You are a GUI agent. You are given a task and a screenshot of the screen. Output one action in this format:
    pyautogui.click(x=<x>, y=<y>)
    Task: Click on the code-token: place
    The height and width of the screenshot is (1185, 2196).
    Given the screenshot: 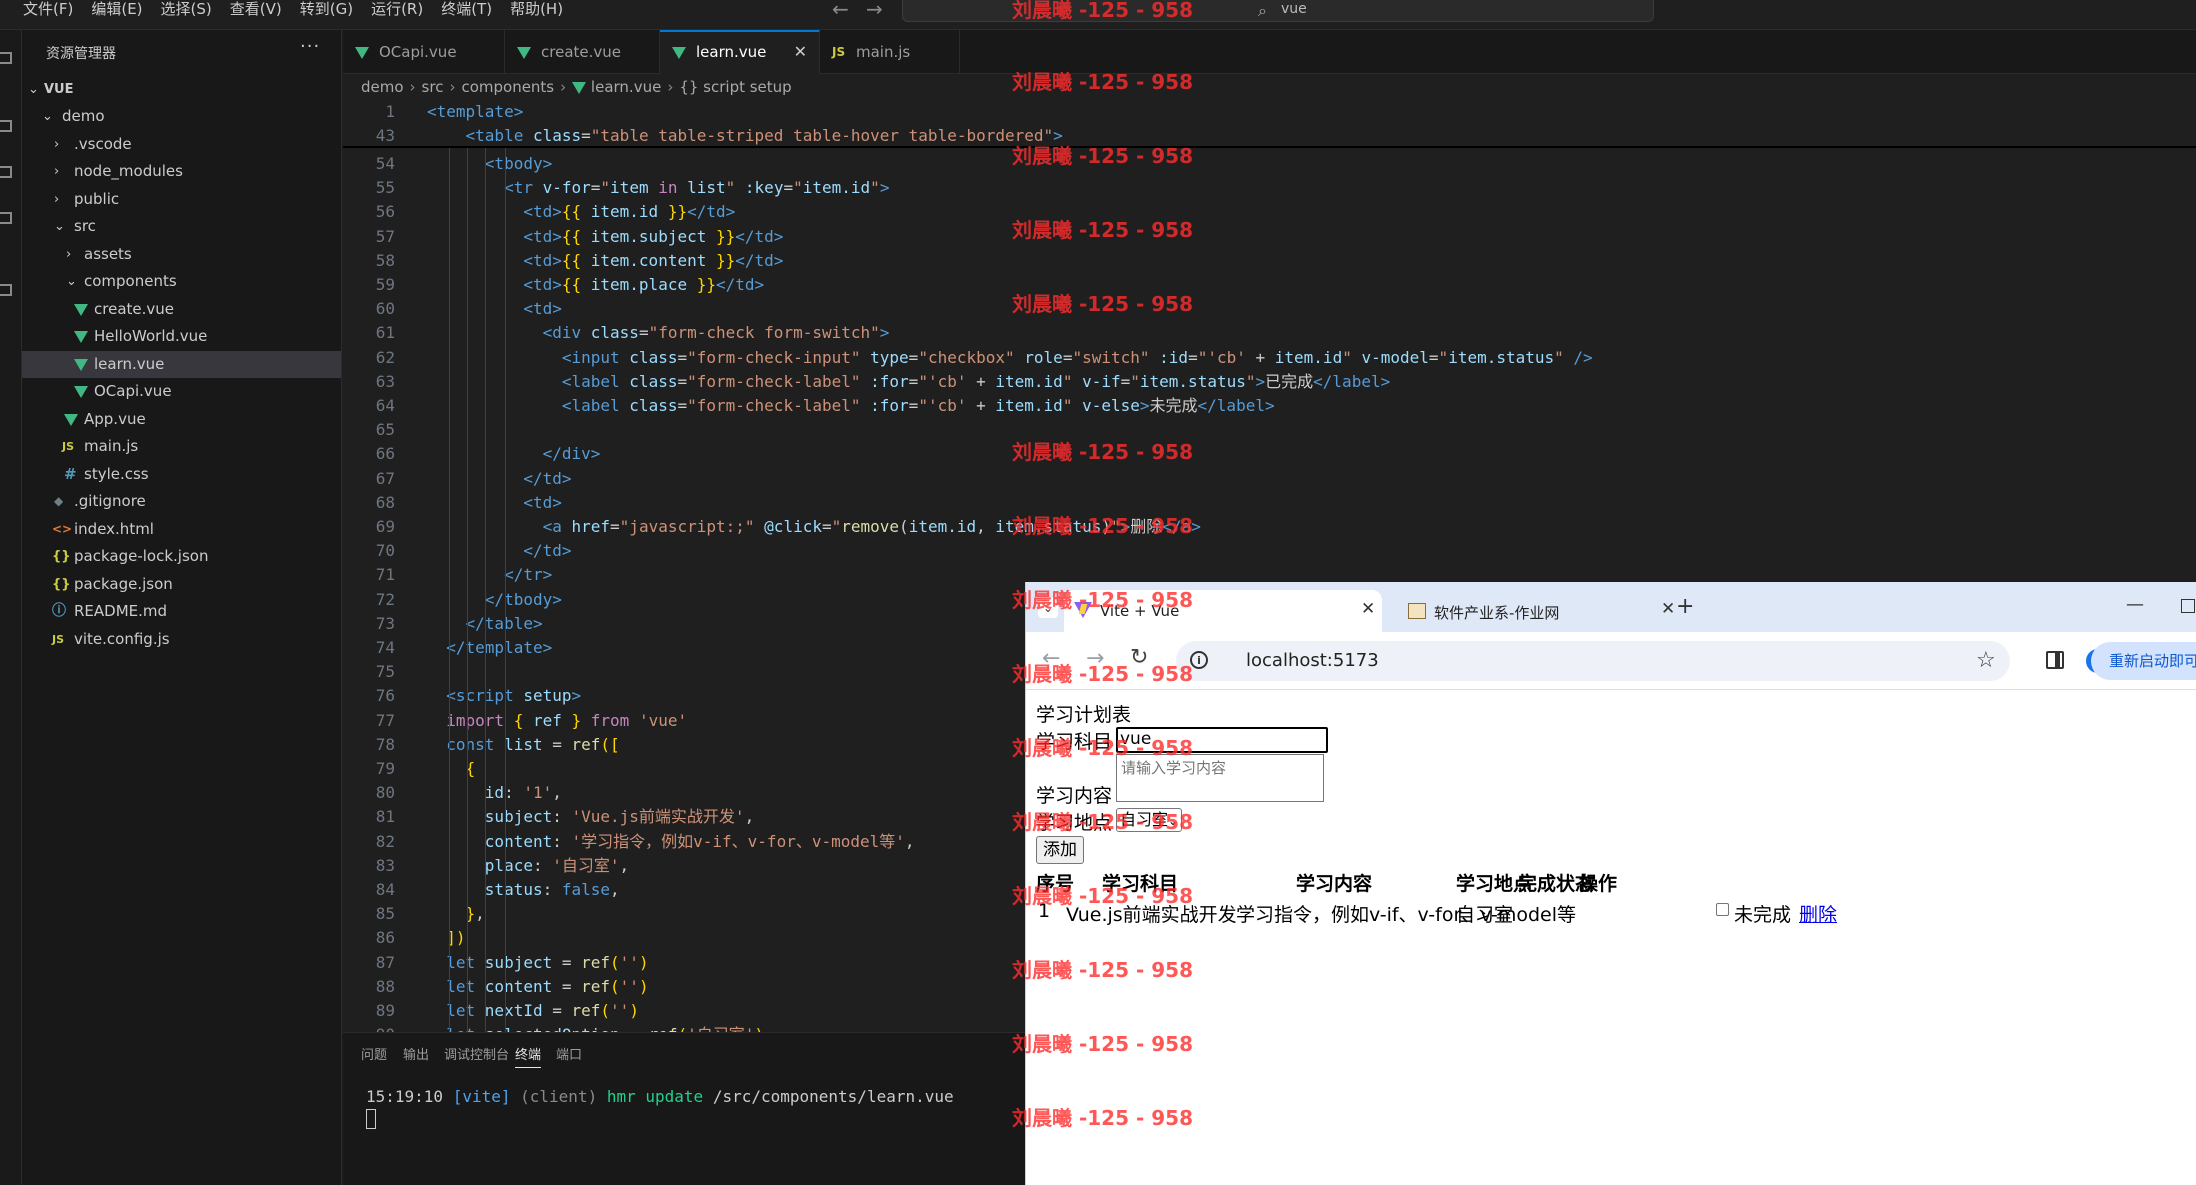 What is the action you would take?
    pyautogui.click(x=508, y=865)
    